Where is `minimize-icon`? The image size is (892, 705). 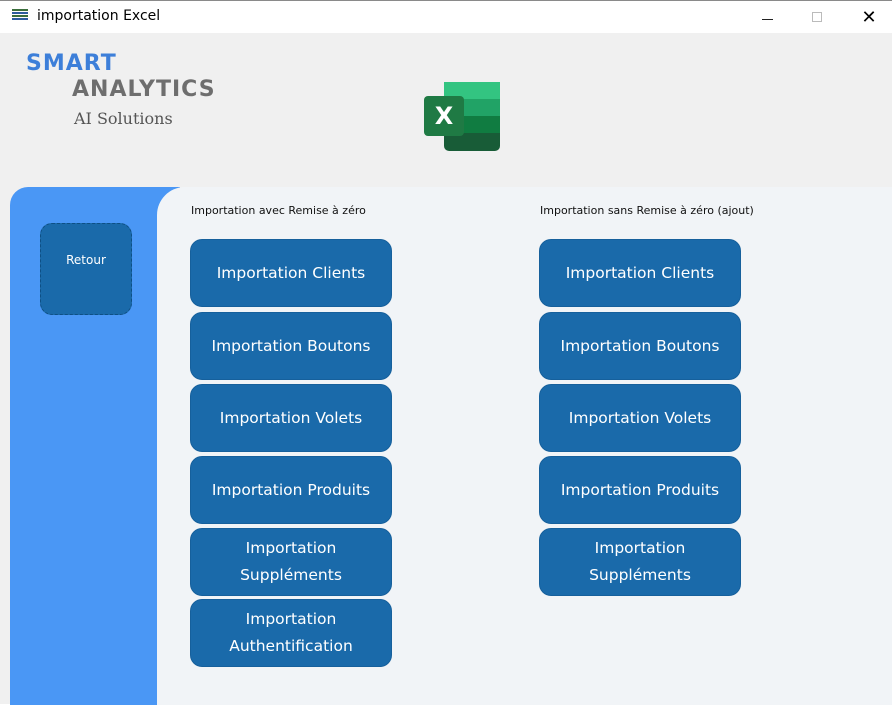 minimize-icon is located at coordinates (767, 19).